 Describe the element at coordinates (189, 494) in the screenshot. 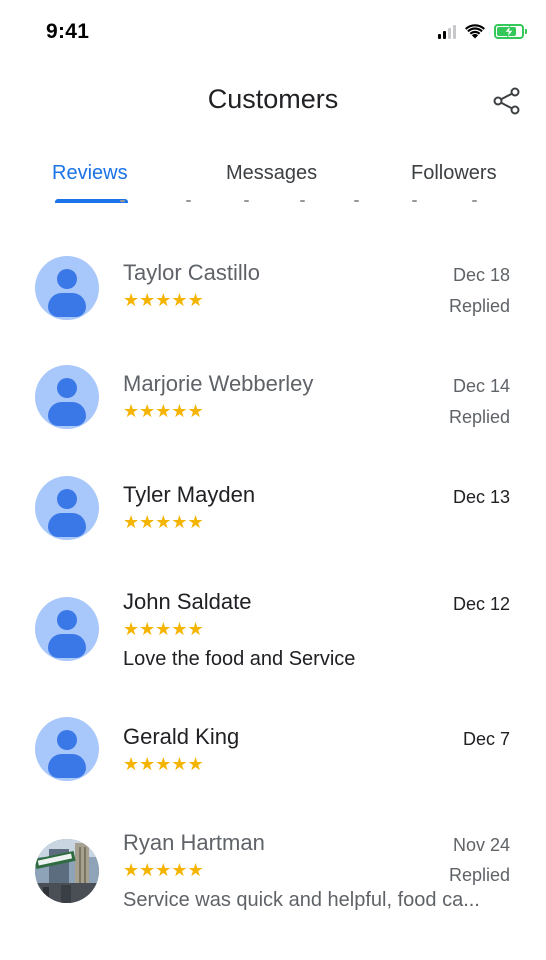

I see `reviewer-name: Tyler Mayden` at that location.